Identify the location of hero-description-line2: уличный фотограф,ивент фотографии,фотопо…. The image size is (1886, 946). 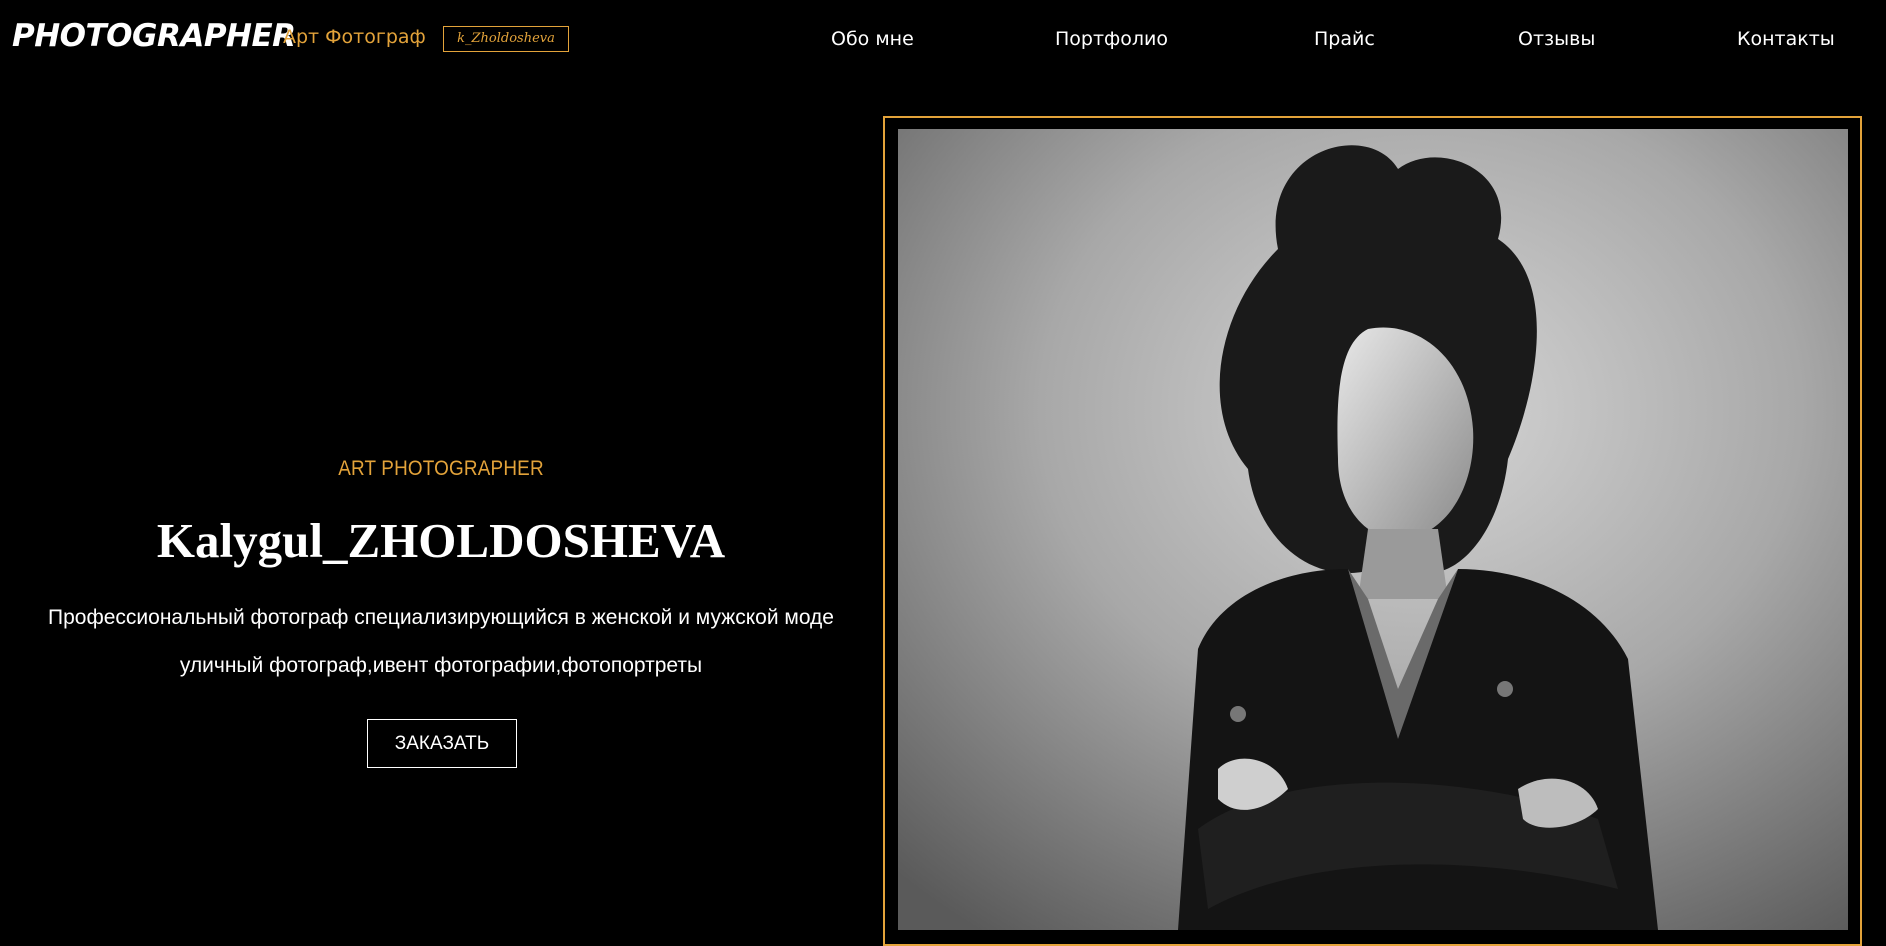
(441, 665).